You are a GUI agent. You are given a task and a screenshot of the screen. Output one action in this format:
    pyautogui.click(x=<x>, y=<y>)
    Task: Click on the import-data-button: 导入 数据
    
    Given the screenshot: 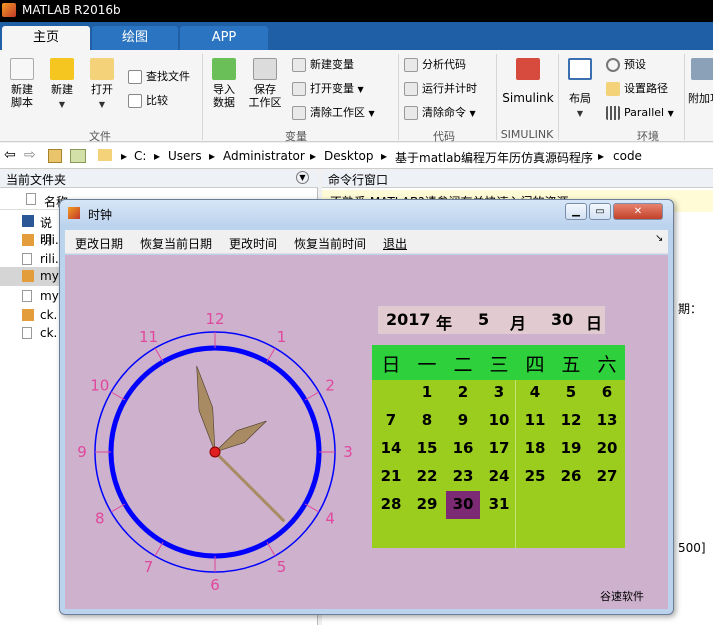 What is the action you would take?
    pyautogui.click(x=224, y=83)
    